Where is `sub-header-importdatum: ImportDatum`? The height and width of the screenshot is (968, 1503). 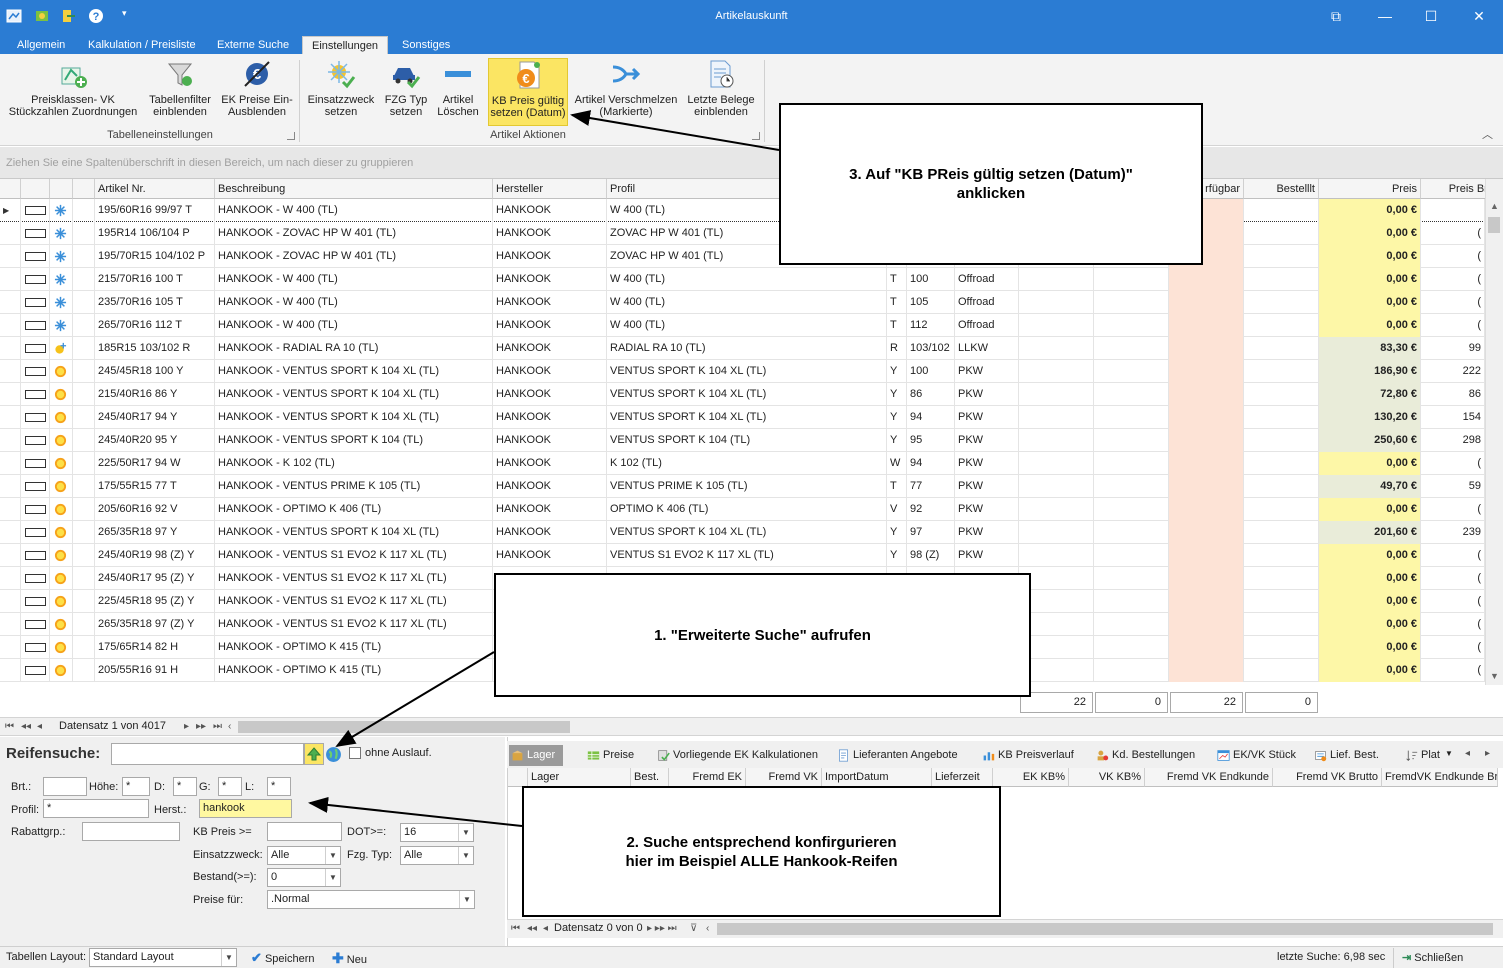 sub-header-importdatum: ImportDatum is located at coordinates (877, 777).